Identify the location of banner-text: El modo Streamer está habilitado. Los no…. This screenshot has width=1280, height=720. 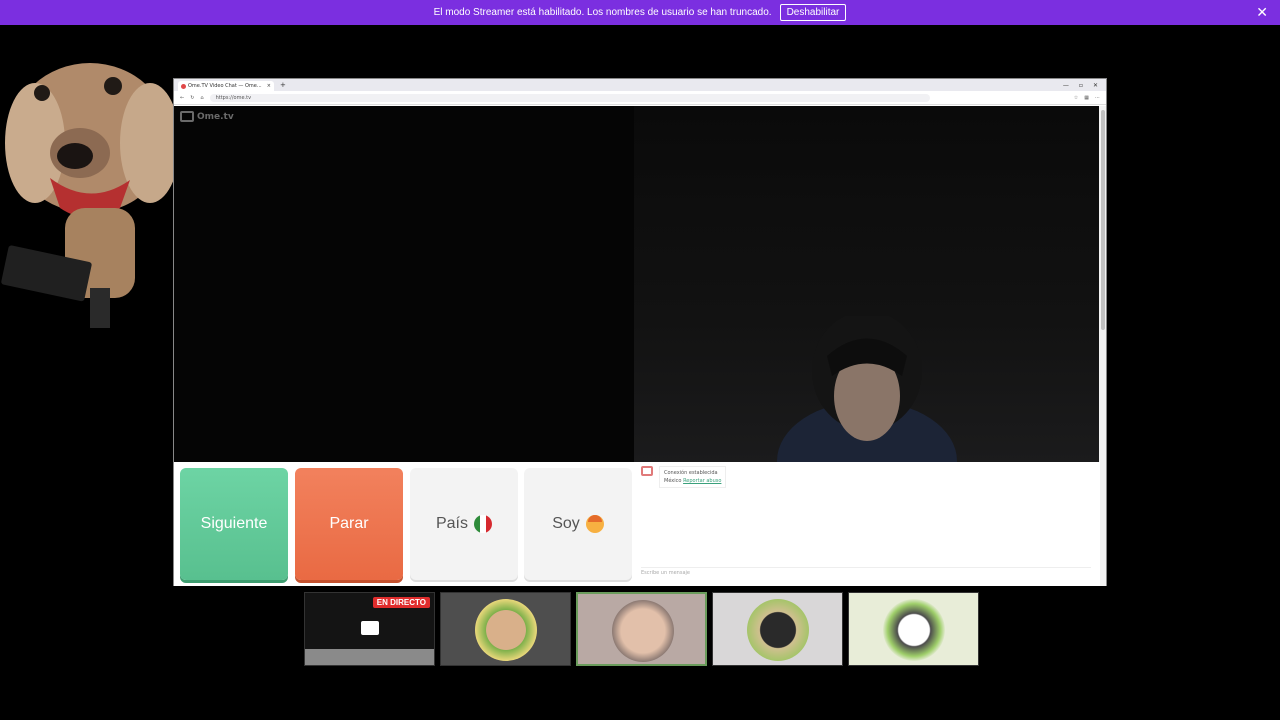
(602, 12).